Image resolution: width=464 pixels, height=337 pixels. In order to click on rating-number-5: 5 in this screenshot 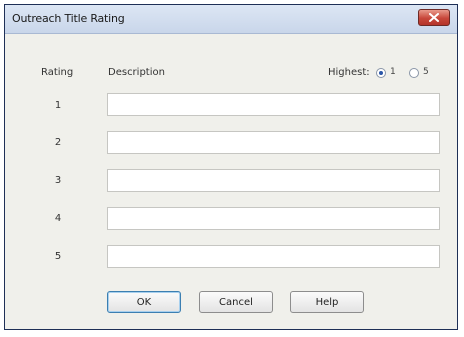, I will do `click(58, 256)`.